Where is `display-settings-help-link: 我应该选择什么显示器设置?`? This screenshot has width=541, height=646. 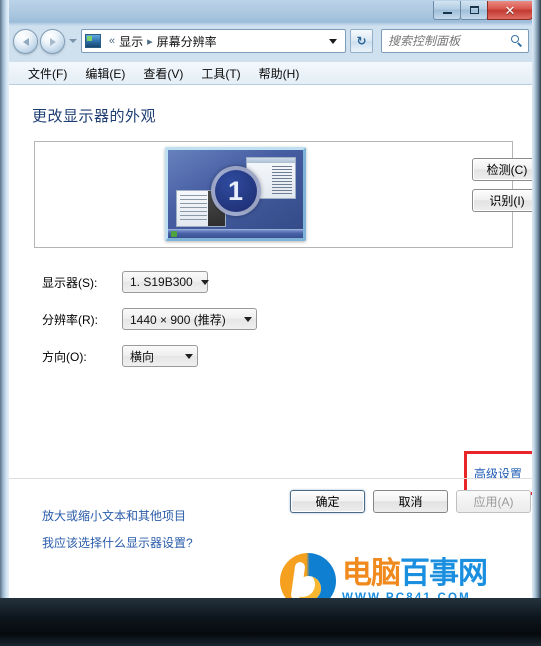 display-settings-help-link: 我应该选择什么显示器设置? is located at coordinates (117, 542).